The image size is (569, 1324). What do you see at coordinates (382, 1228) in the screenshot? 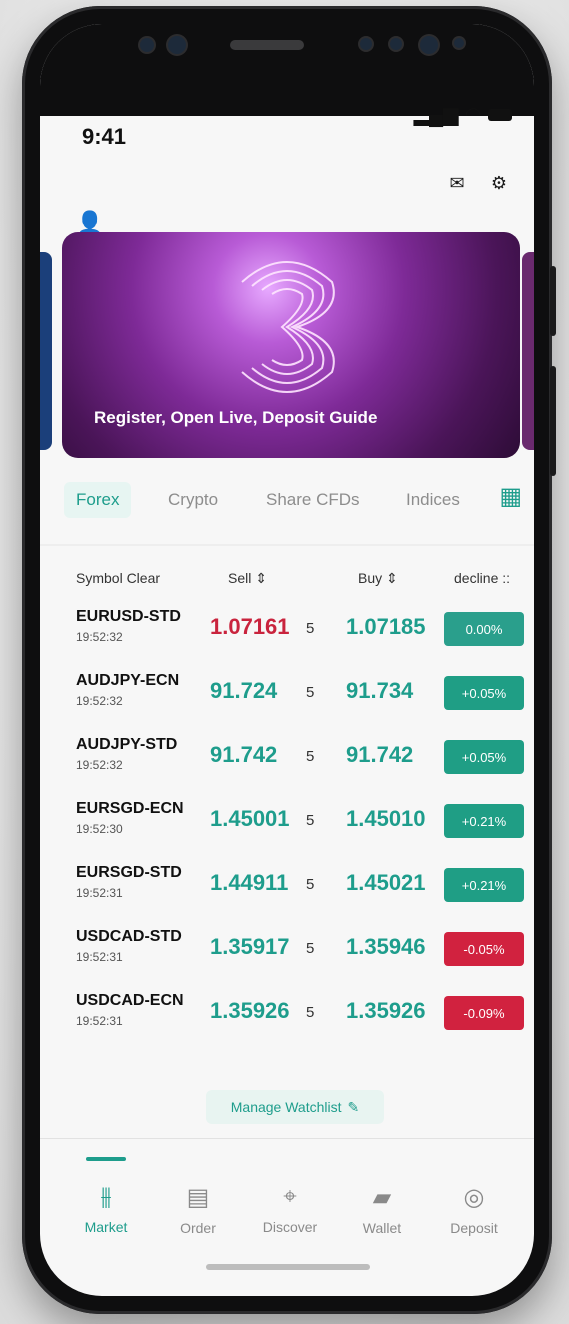
I see `nav-label: Wallet` at bounding box center [382, 1228].